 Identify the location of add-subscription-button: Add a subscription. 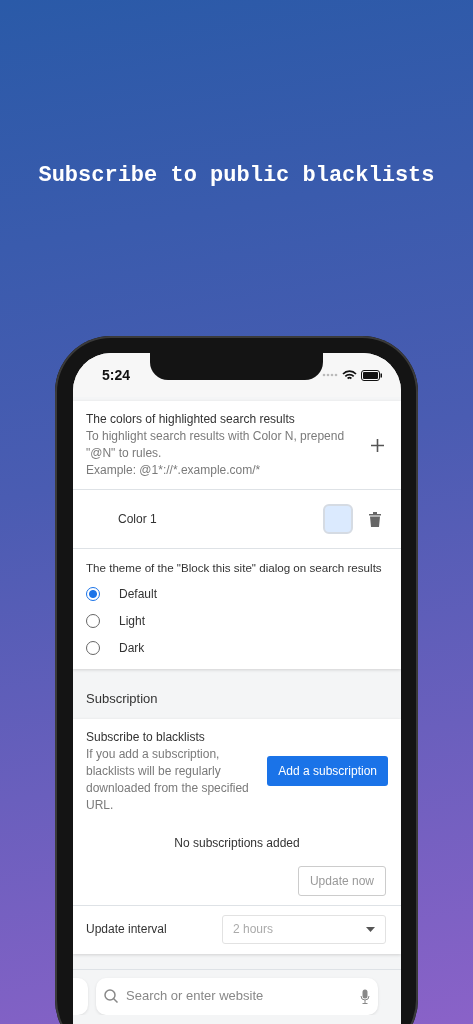
(327, 771).